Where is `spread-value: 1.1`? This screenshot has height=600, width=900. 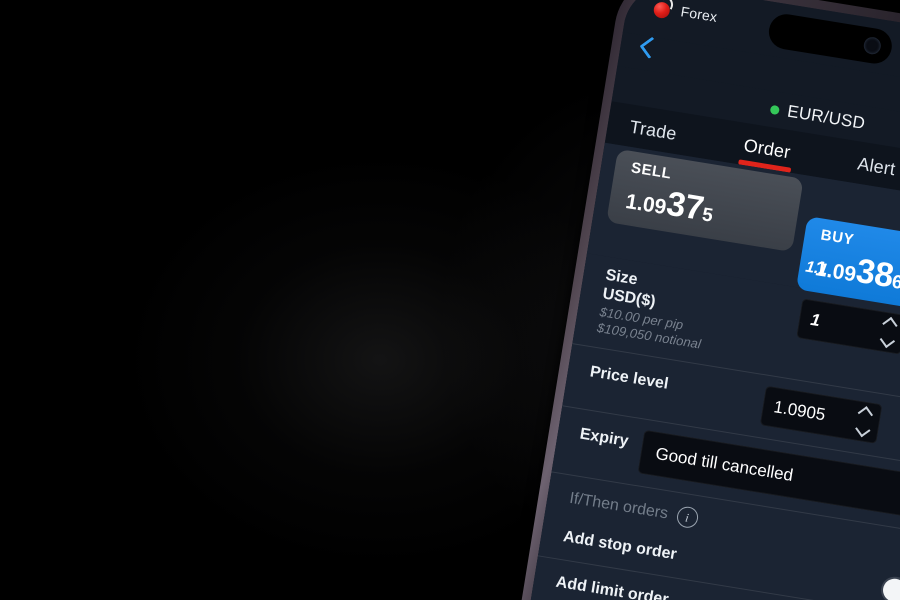
spread-value: 1.1 is located at coordinates (816, 268).